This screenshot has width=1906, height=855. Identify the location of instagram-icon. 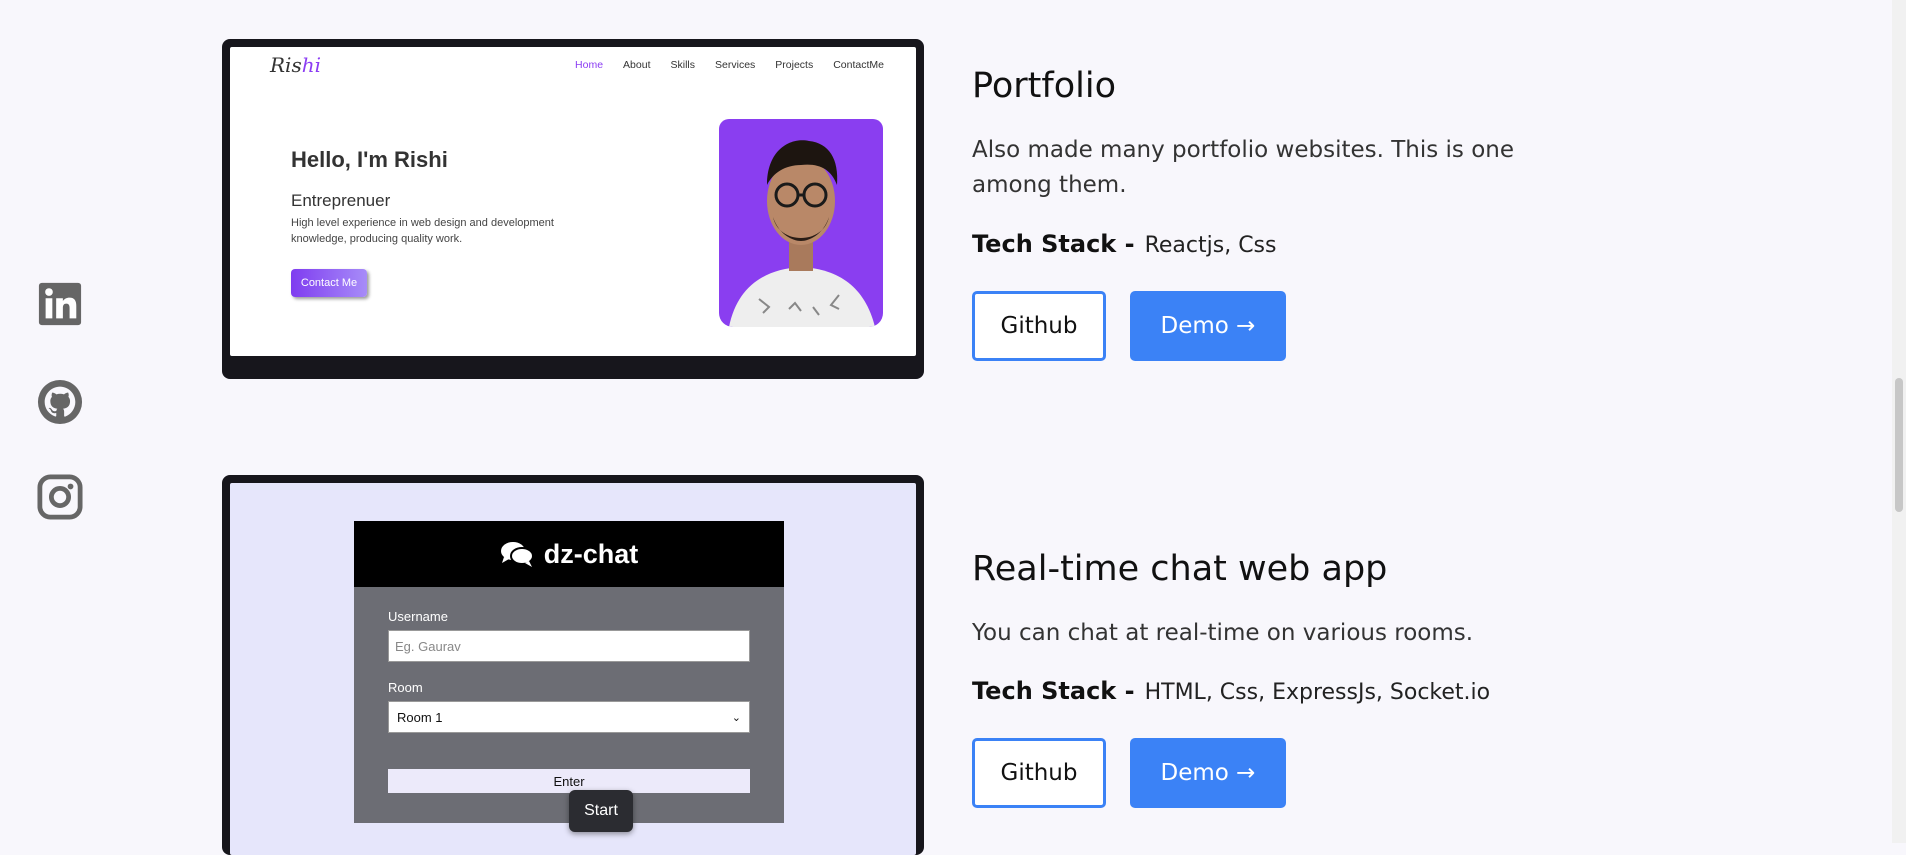
(60, 497).